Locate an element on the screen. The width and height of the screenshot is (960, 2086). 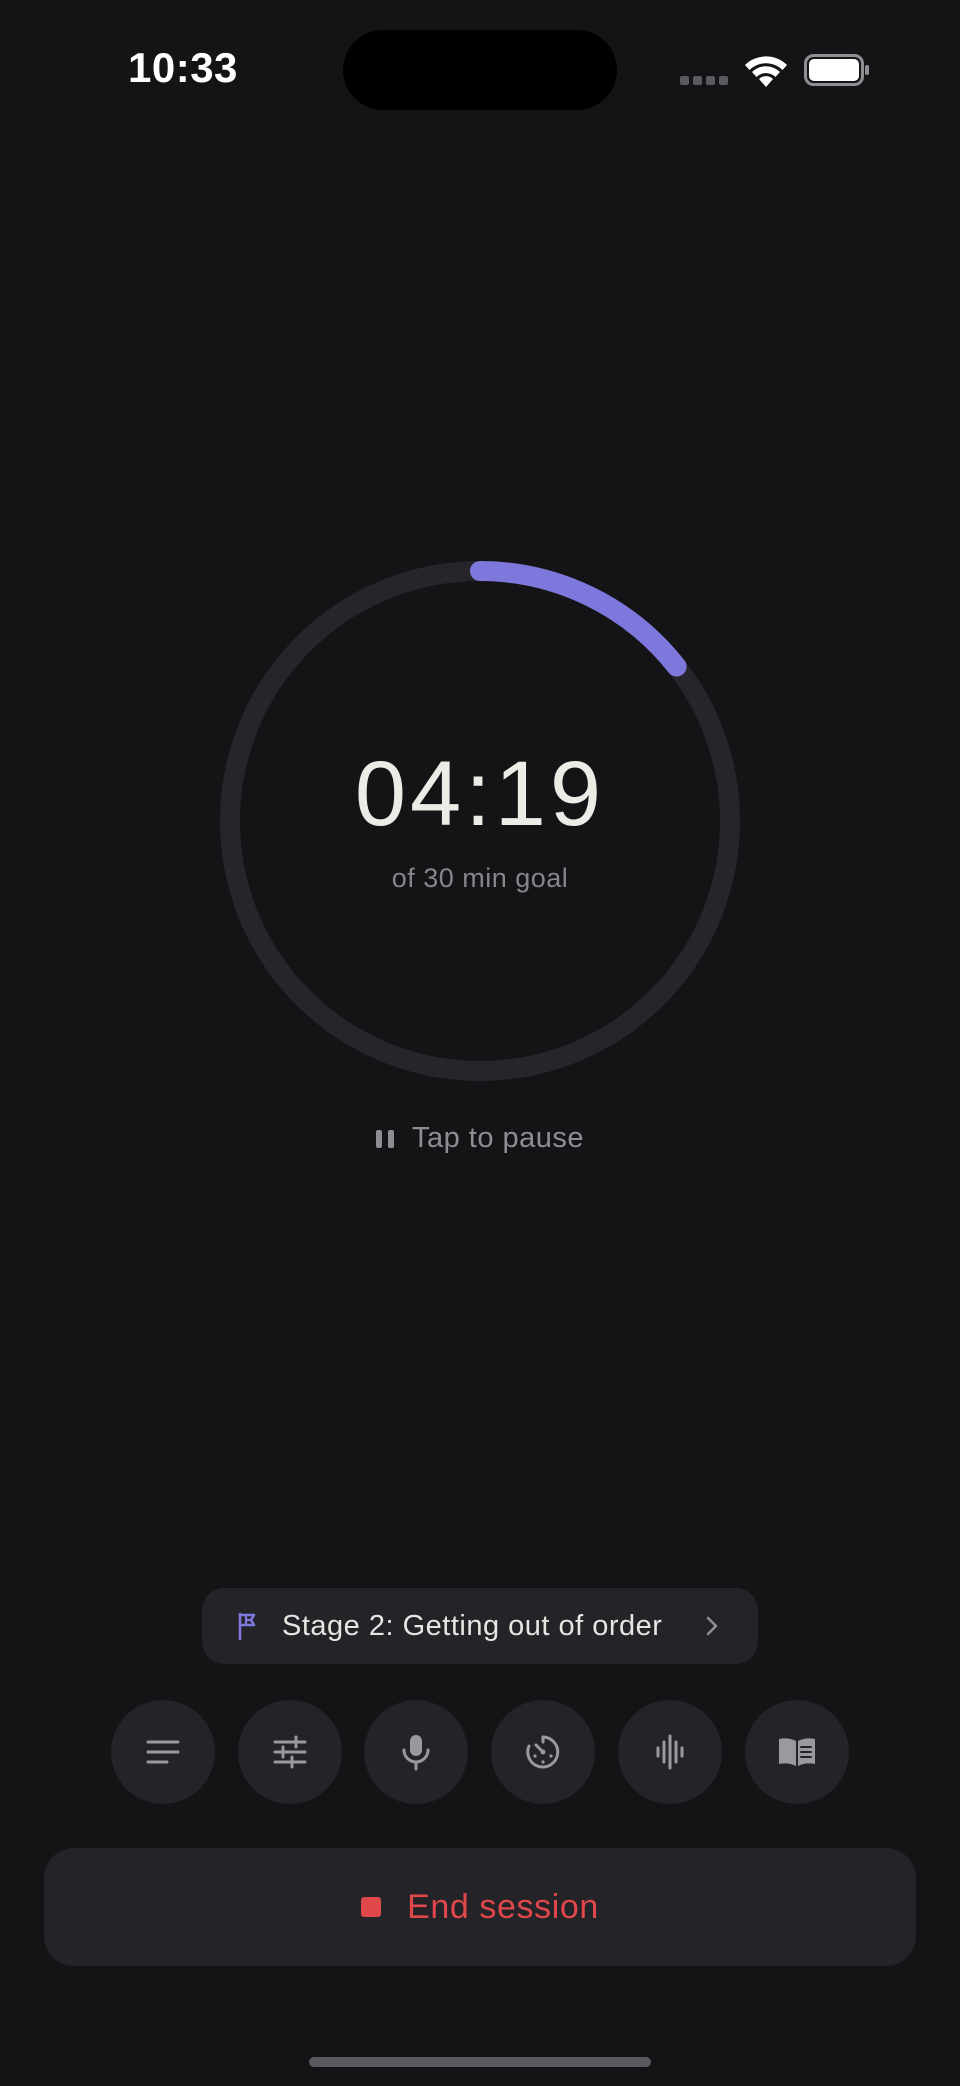
guide-button is located at coordinates (797, 1752).